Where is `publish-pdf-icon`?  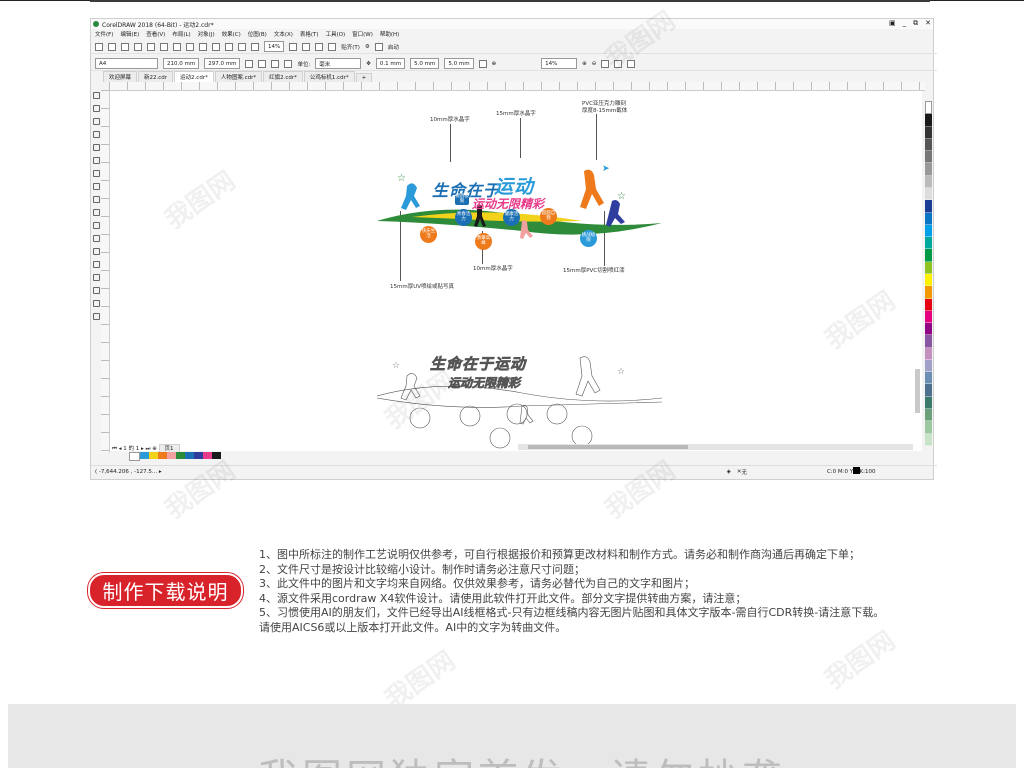 publish-pdf-icon is located at coordinates (255, 46).